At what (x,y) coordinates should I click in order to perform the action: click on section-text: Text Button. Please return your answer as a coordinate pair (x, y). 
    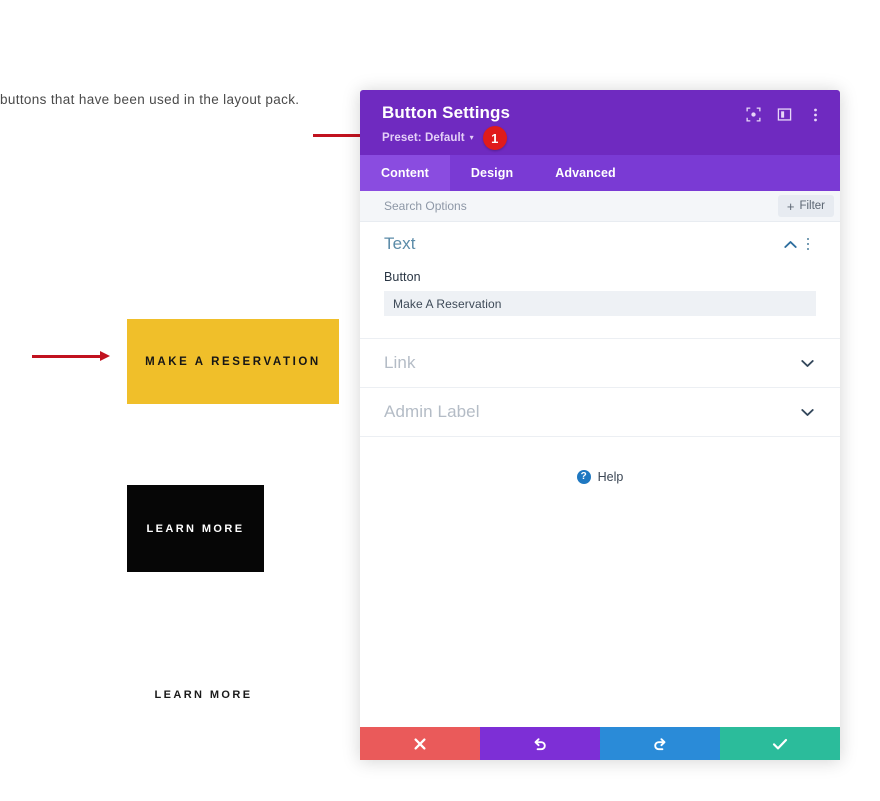
    Looking at the image, I should click on (600, 280).